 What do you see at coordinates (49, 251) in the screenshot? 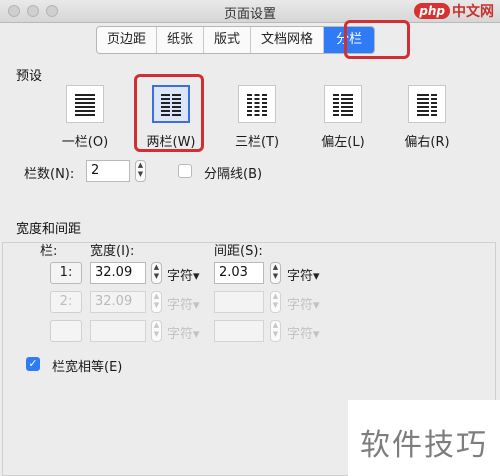
I see `col-header: 栏:` at bounding box center [49, 251].